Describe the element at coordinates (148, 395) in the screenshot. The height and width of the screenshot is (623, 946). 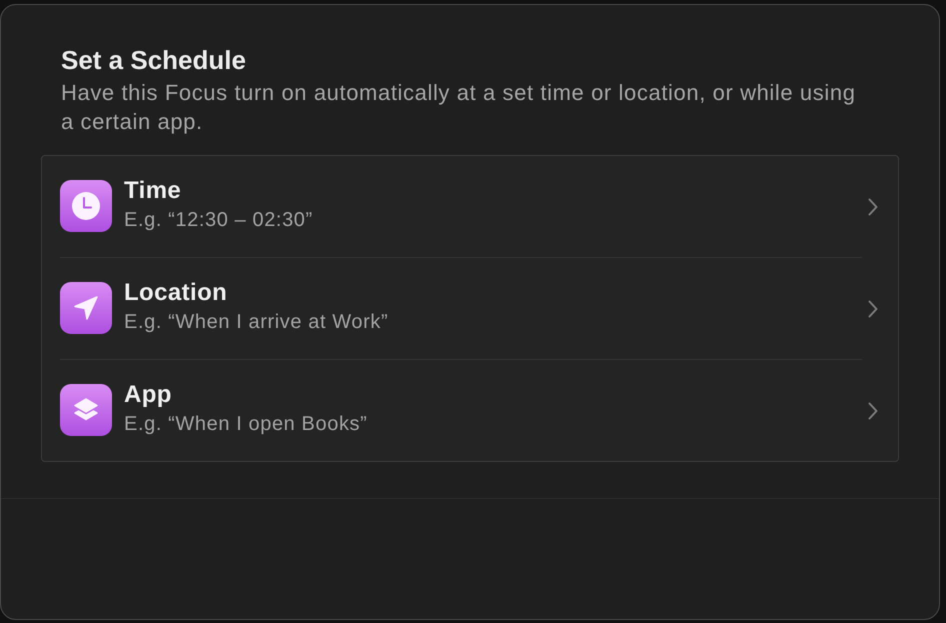
I see `option-title: App` at that location.